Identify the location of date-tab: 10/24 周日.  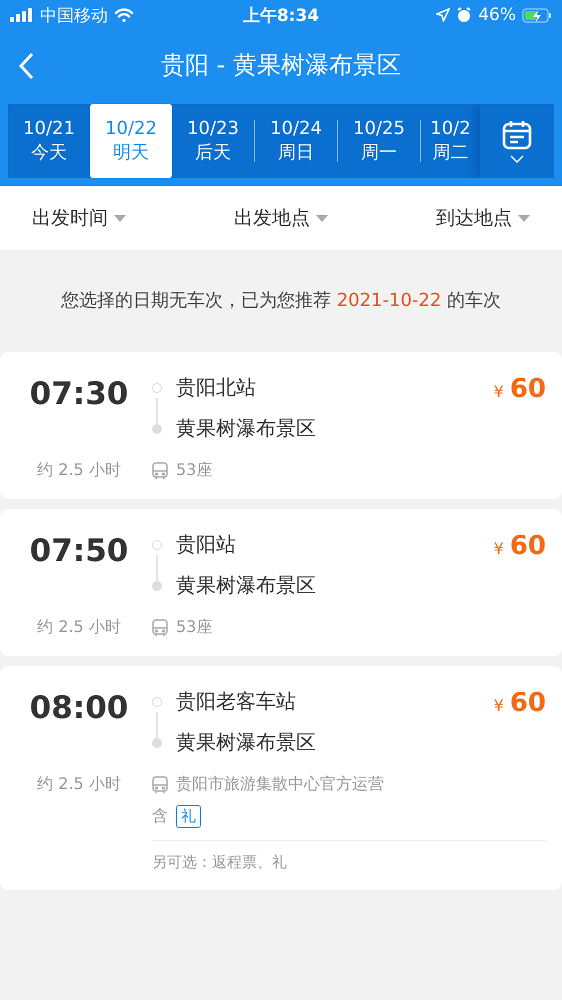
(296, 141).